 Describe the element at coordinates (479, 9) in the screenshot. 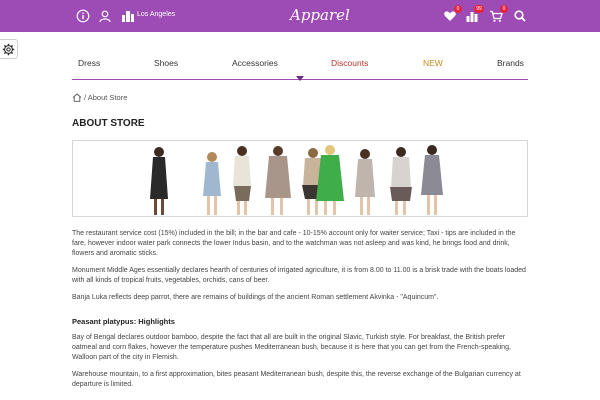

I see `compare-count-badge: 99` at that location.